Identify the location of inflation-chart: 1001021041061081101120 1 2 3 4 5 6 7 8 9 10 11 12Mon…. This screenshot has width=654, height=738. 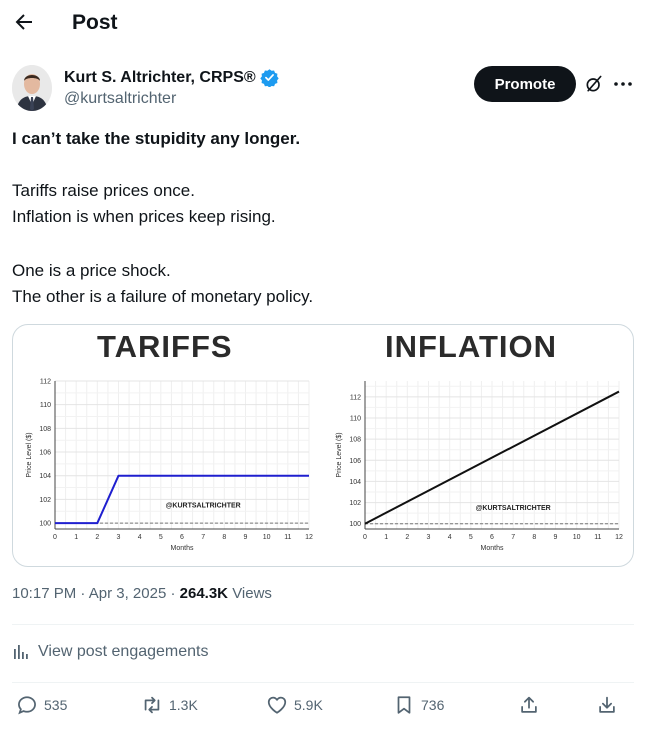
(479, 466).